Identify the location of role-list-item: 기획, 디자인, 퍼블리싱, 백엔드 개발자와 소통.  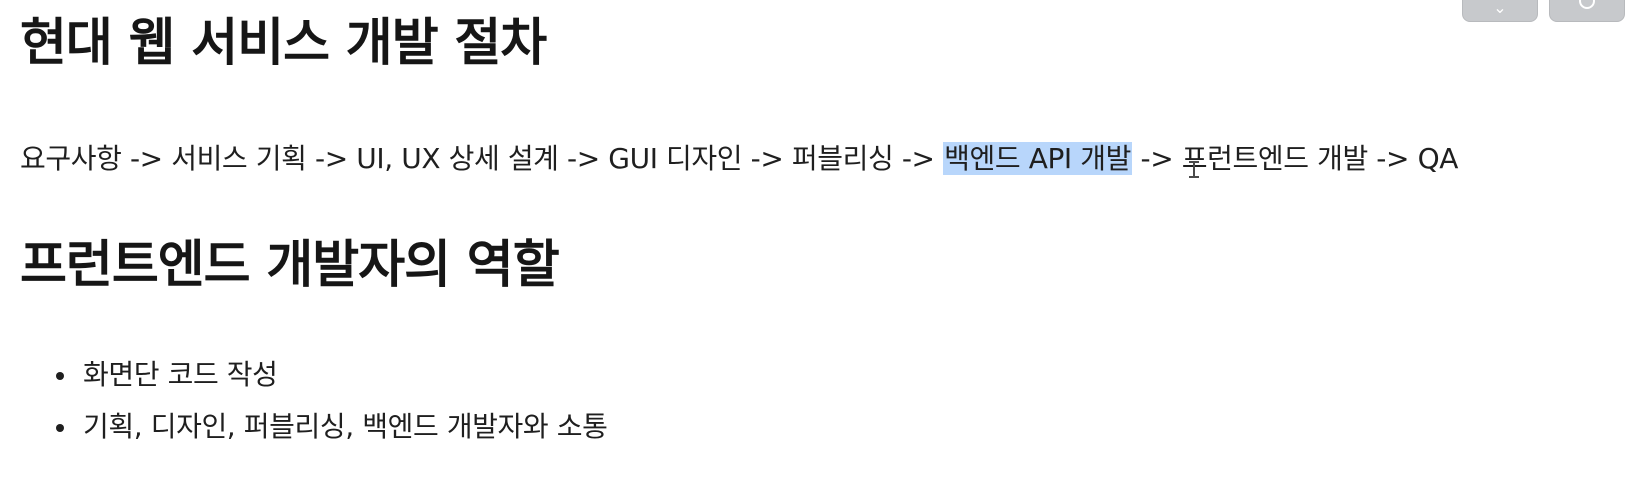
(456, 434).